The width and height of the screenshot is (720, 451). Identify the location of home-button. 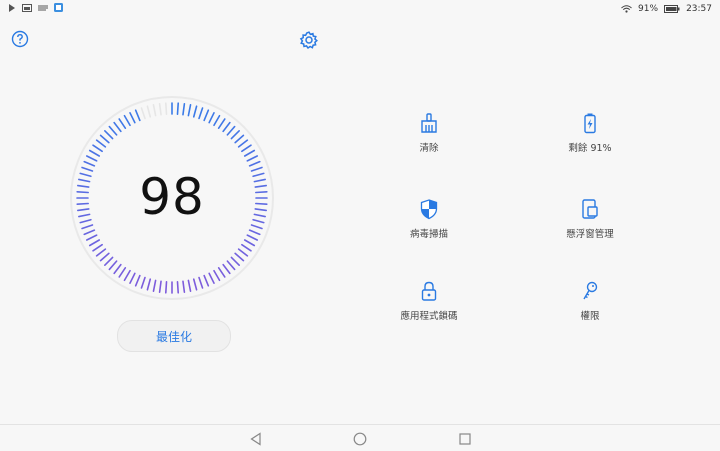
(360, 438).